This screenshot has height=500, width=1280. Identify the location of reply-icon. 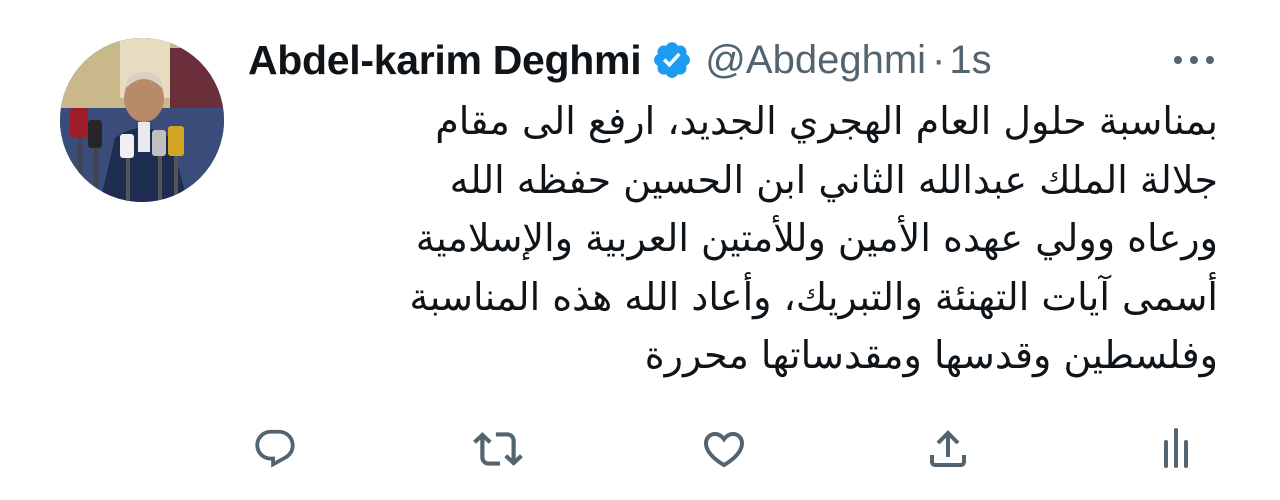
(275, 449).